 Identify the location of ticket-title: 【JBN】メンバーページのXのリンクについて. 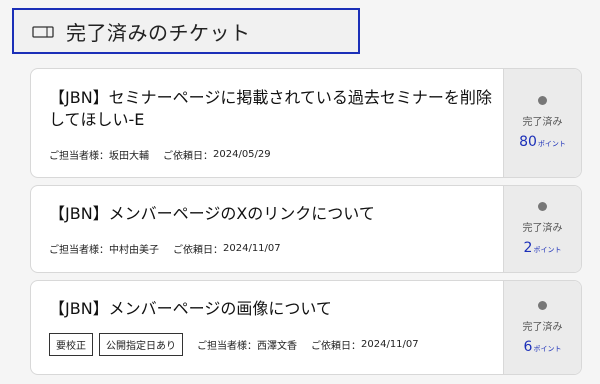
(273, 214).